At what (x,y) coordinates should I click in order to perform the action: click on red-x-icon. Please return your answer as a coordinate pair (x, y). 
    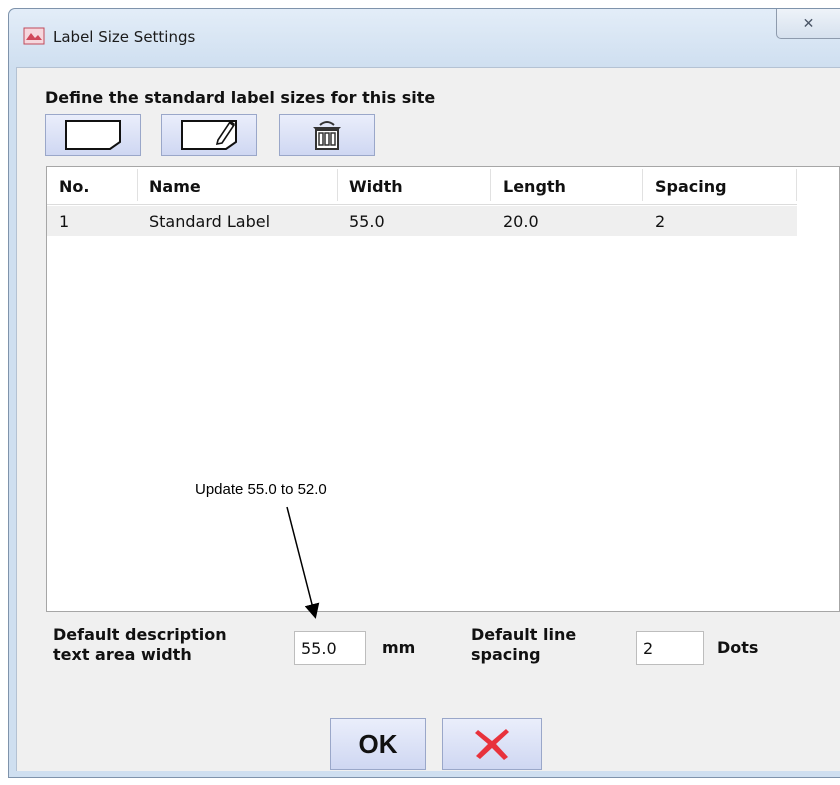
    Looking at the image, I should click on (492, 744).